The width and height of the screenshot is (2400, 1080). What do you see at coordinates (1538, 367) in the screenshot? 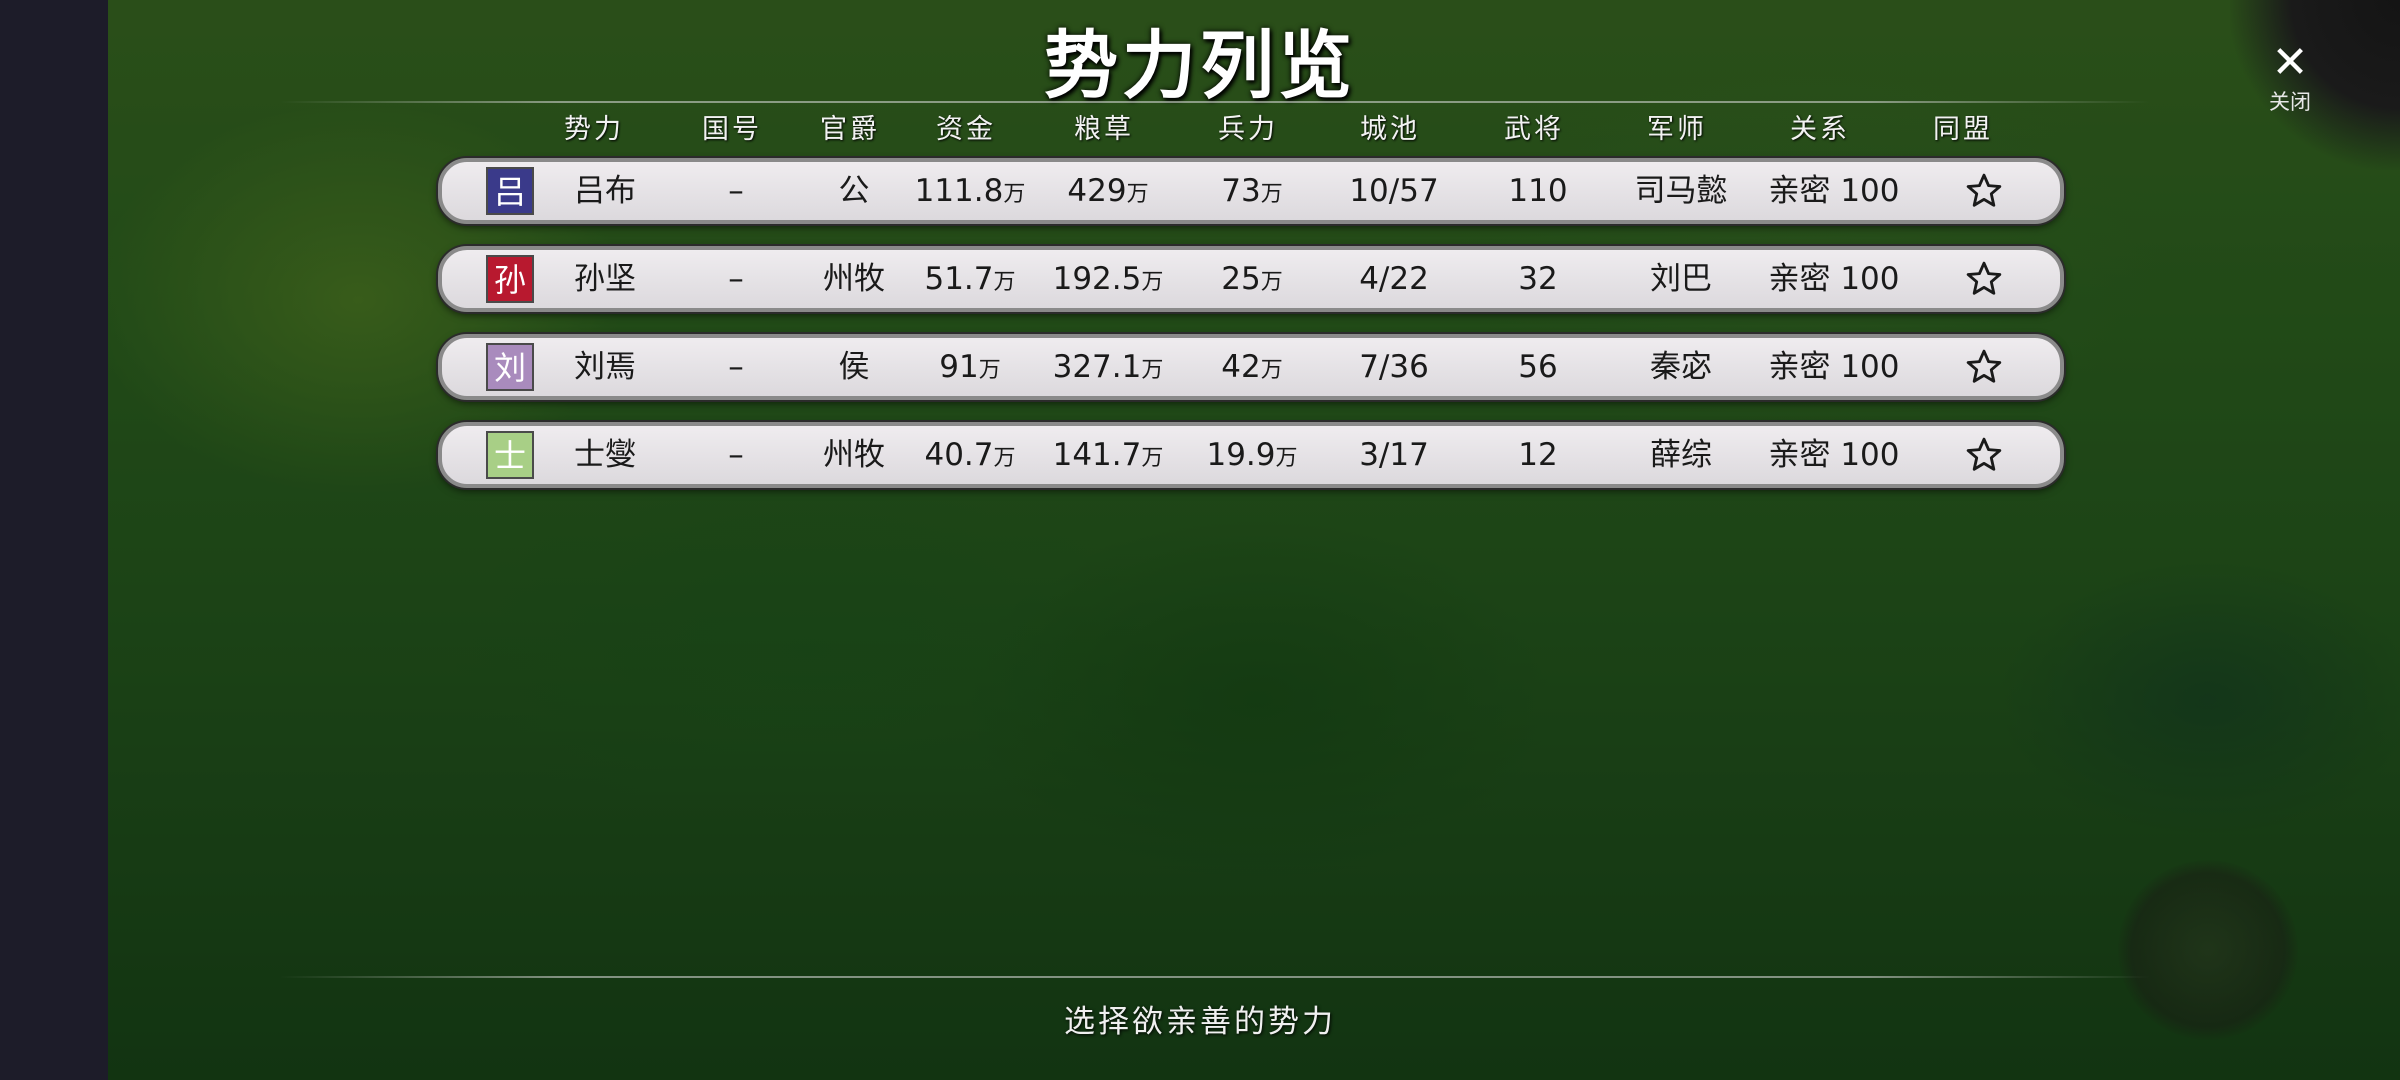
I see `faction-officers: 56` at bounding box center [1538, 367].